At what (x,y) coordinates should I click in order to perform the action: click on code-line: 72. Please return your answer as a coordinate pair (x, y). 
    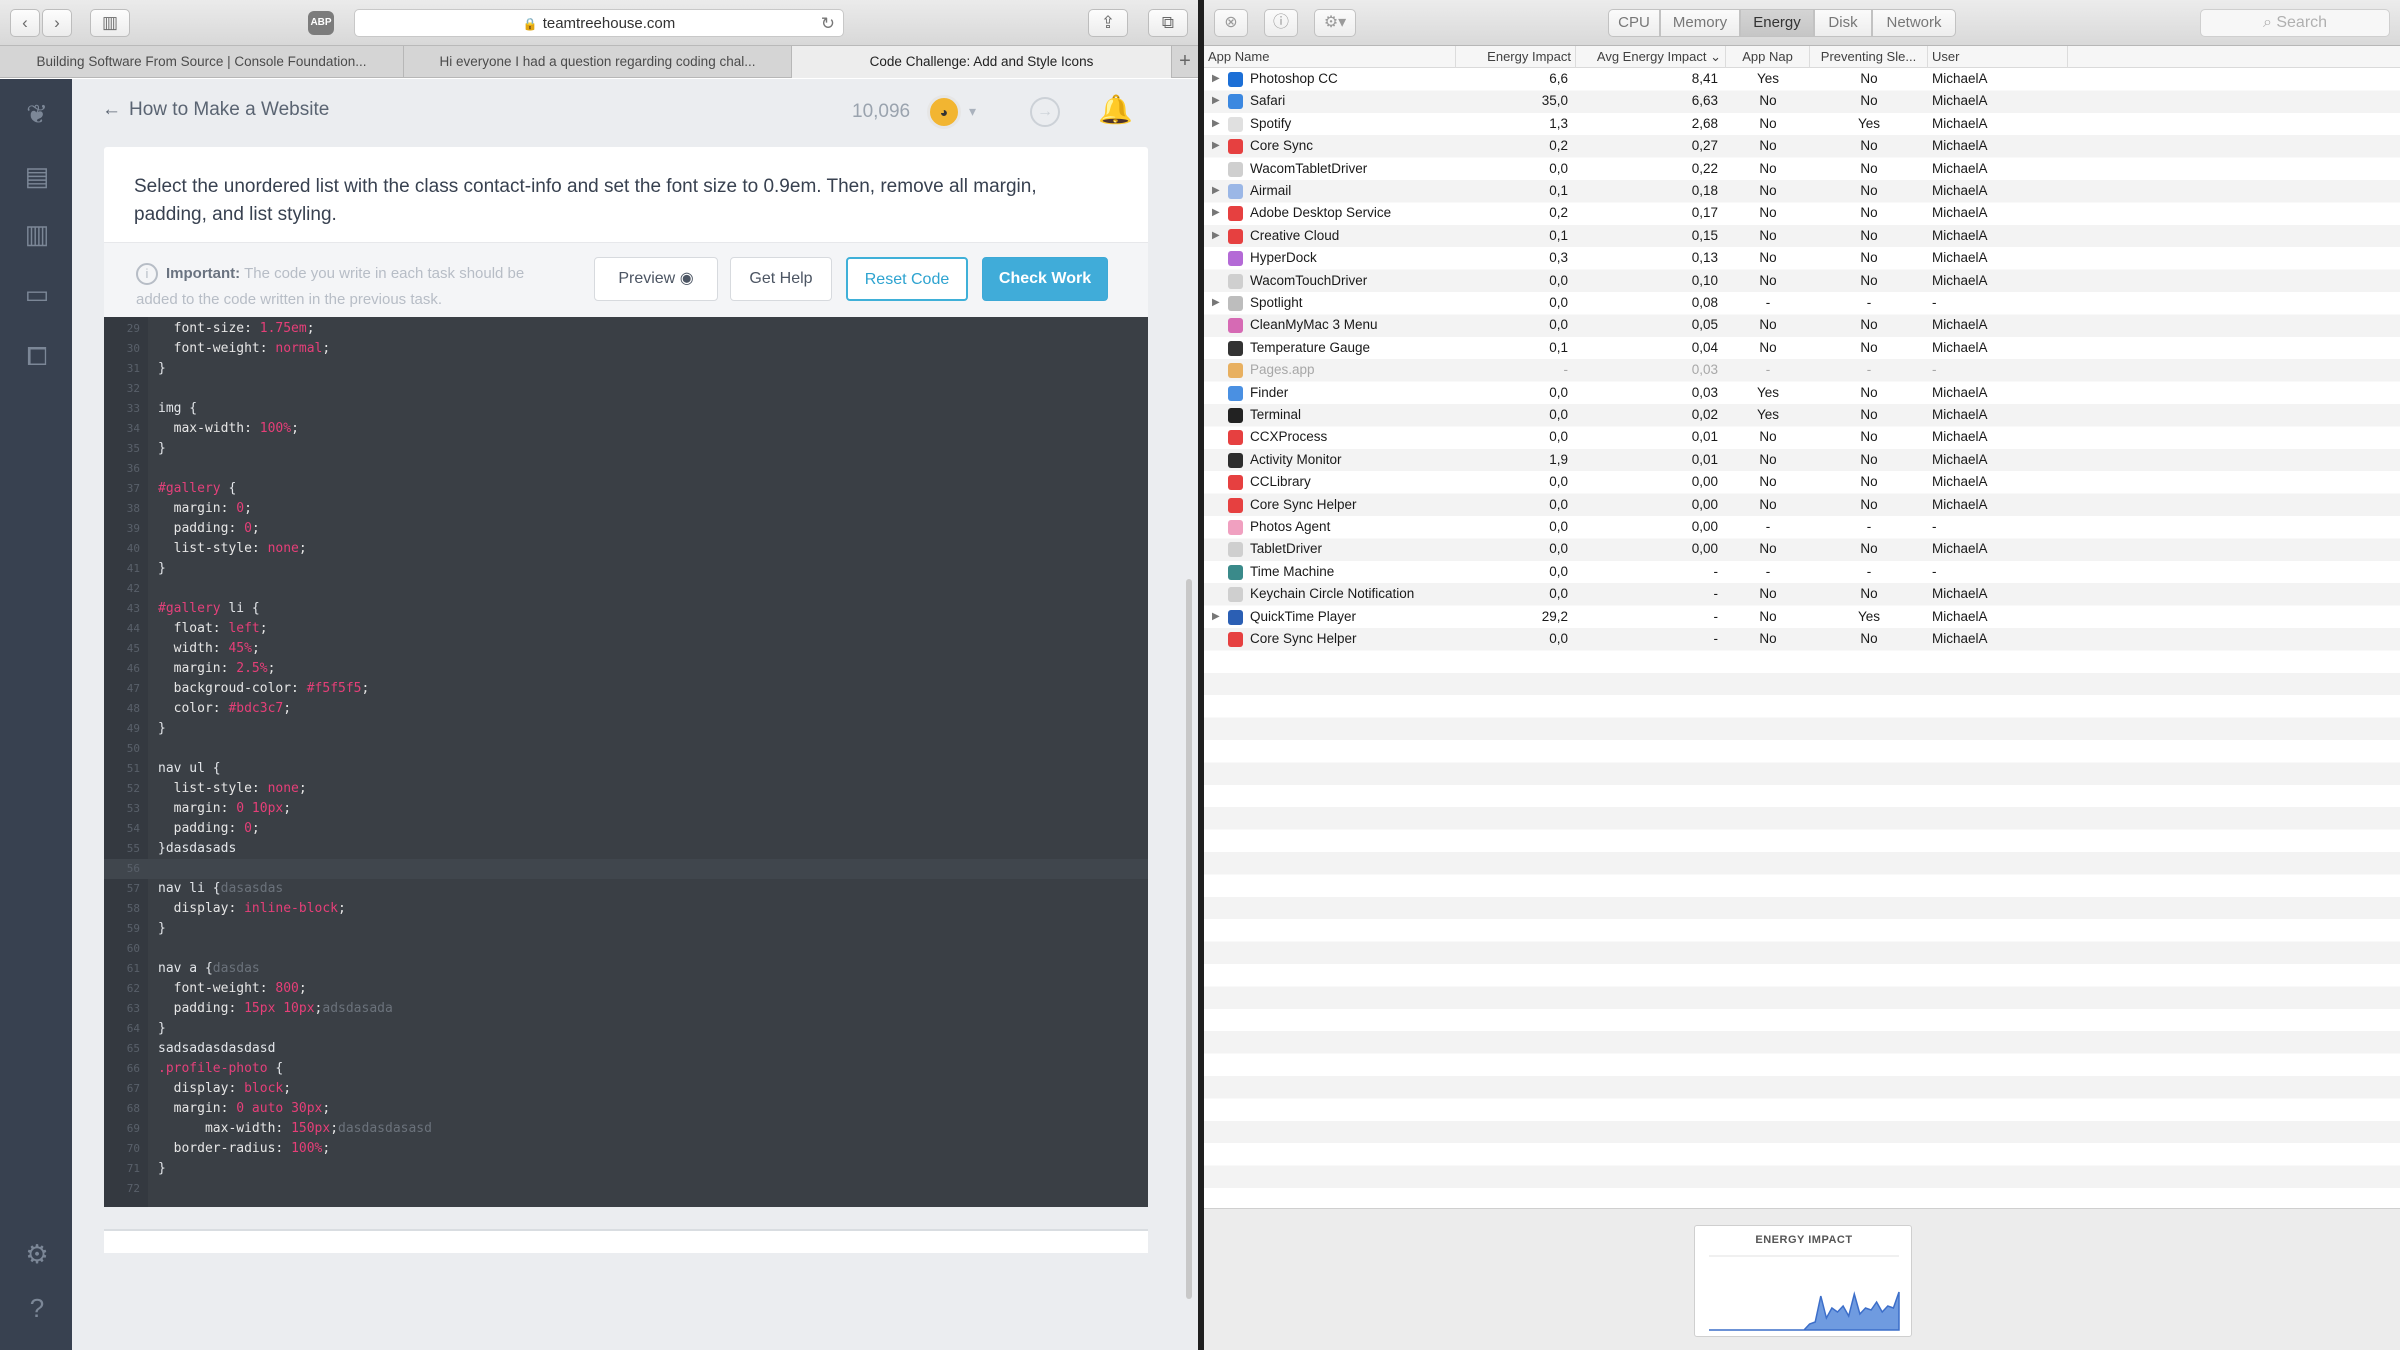
    Looking at the image, I should click on (626, 1189).